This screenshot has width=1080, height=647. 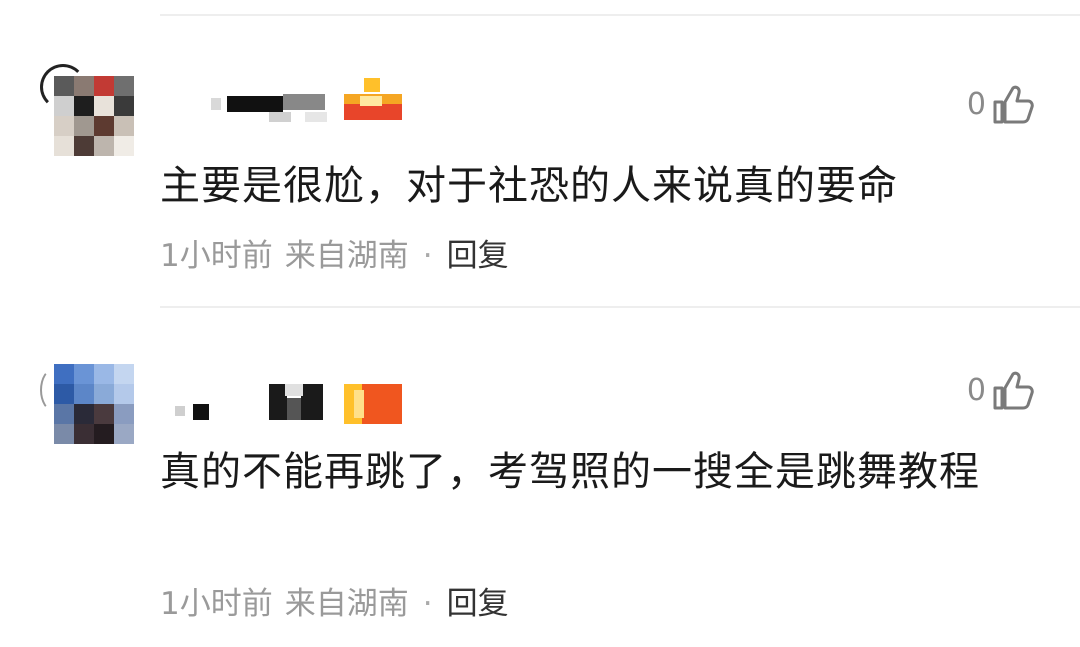 I want to click on comment-text: 主要是很尬，对于社恐的人来说真的要命, so click(x=529, y=186).